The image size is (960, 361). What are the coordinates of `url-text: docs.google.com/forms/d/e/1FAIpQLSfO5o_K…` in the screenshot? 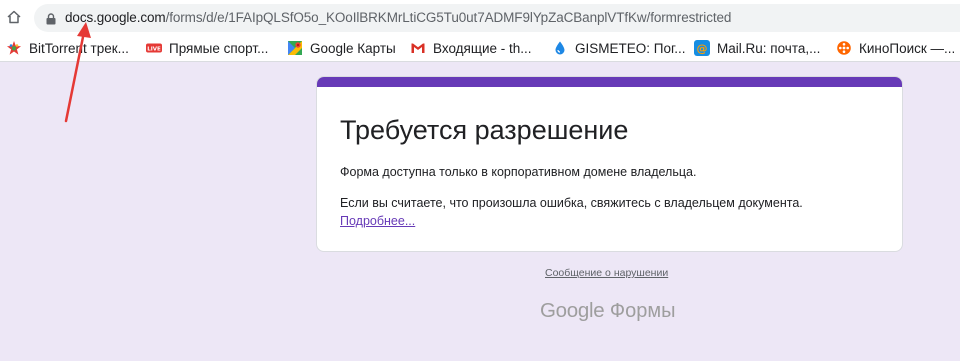 It's located at (398, 17).